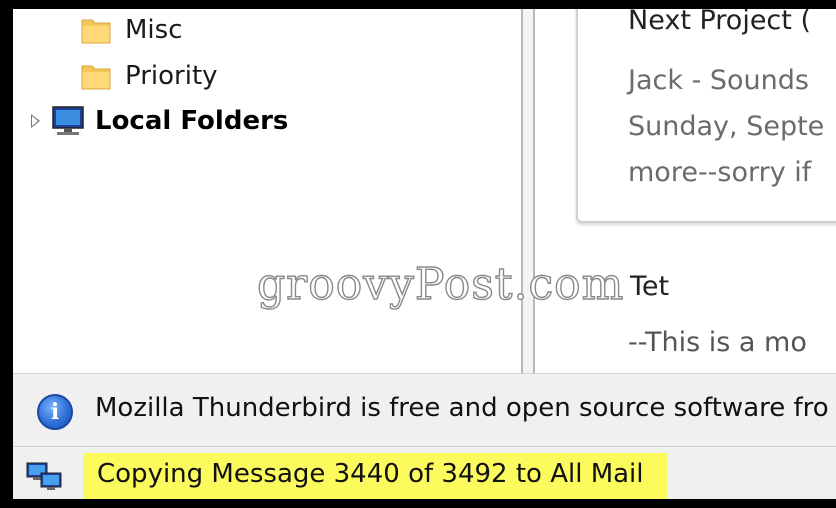 The width and height of the screenshot is (836, 508). What do you see at coordinates (370, 474) in the screenshot?
I see `status-text: Copying Message 3440 of 3492 to All Mail` at bounding box center [370, 474].